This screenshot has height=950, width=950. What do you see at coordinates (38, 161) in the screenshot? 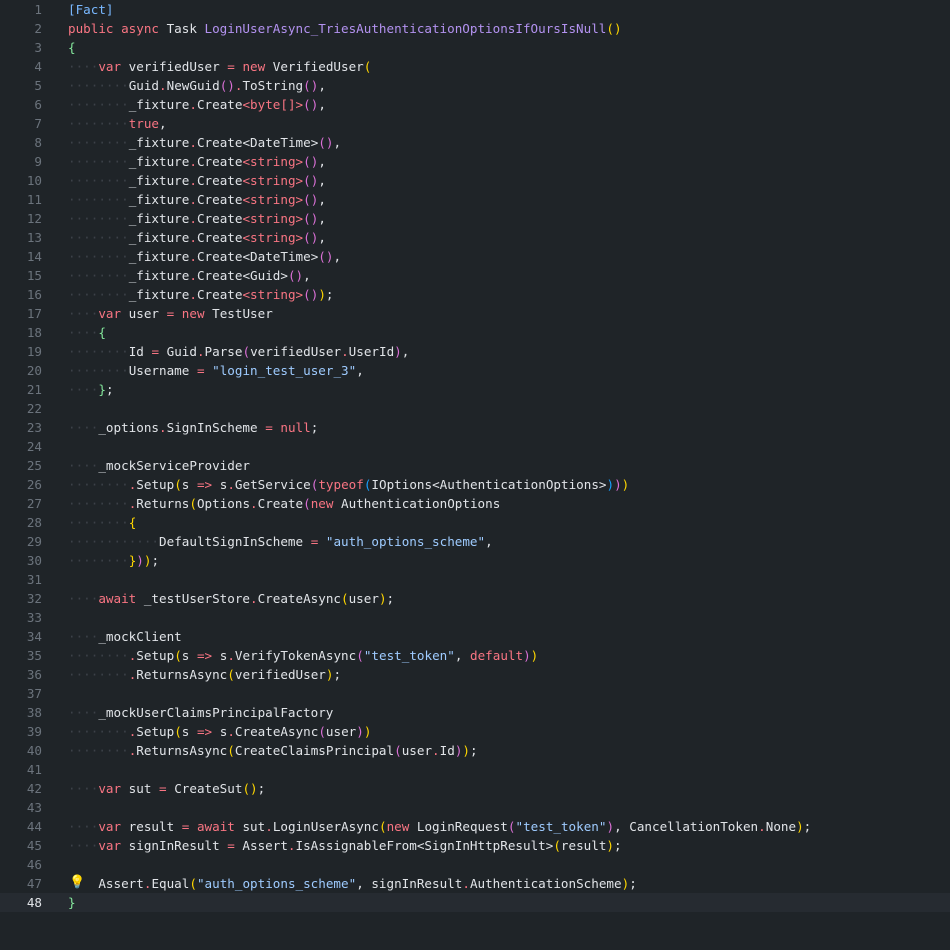
I see `line-number: 9` at bounding box center [38, 161].